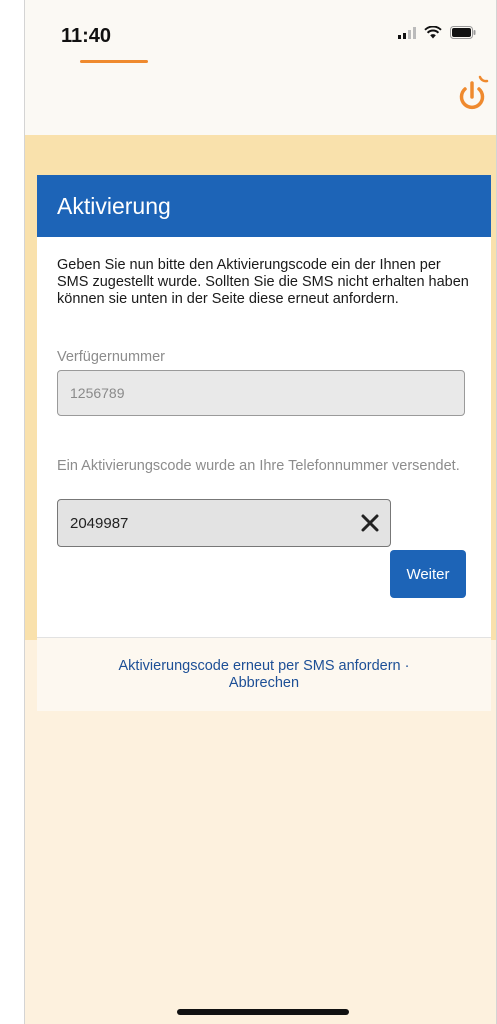 Image resolution: width=497 pixels, height=1024 pixels. I want to click on account-number-field: 1256789, so click(261, 393).